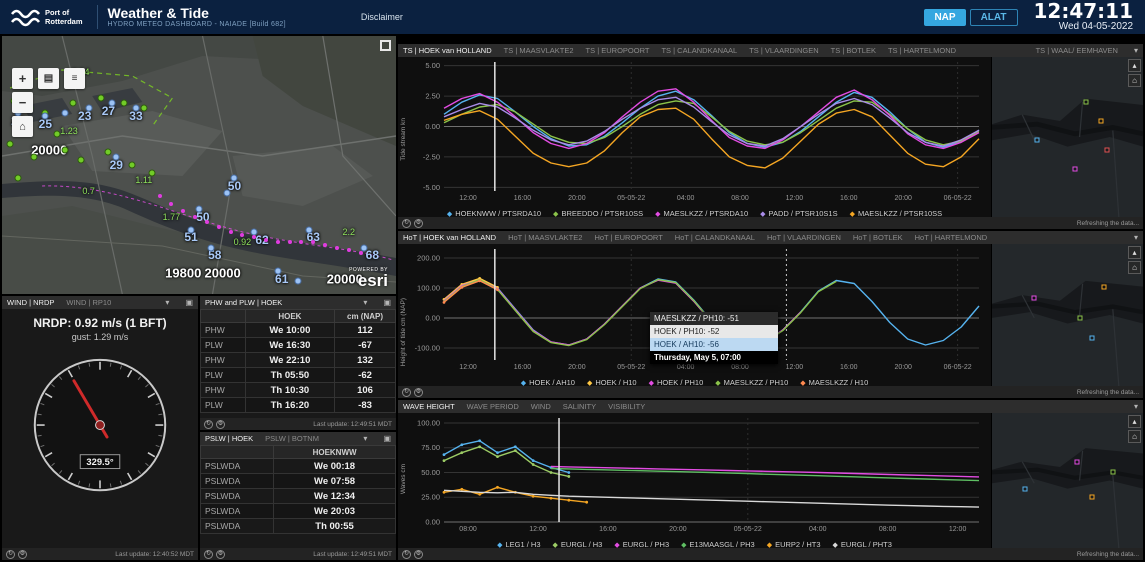 The width and height of the screenshot is (1145, 562). I want to click on tab-hot-hartelmond: HoT | HARTELMOND, so click(951, 237).